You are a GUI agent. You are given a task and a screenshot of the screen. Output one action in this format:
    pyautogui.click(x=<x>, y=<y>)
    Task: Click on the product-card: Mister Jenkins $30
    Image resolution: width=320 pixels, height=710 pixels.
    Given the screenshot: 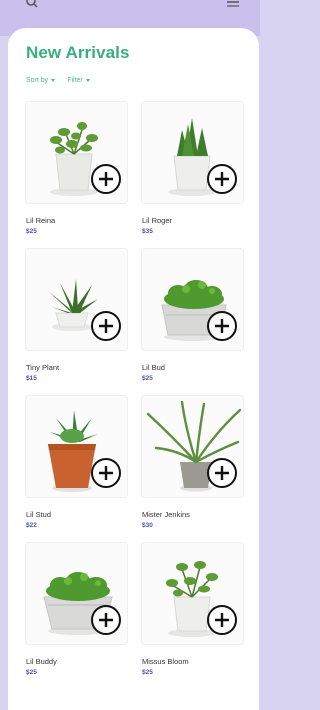 What is the action you would take?
    pyautogui.click(x=192, y=465)
    